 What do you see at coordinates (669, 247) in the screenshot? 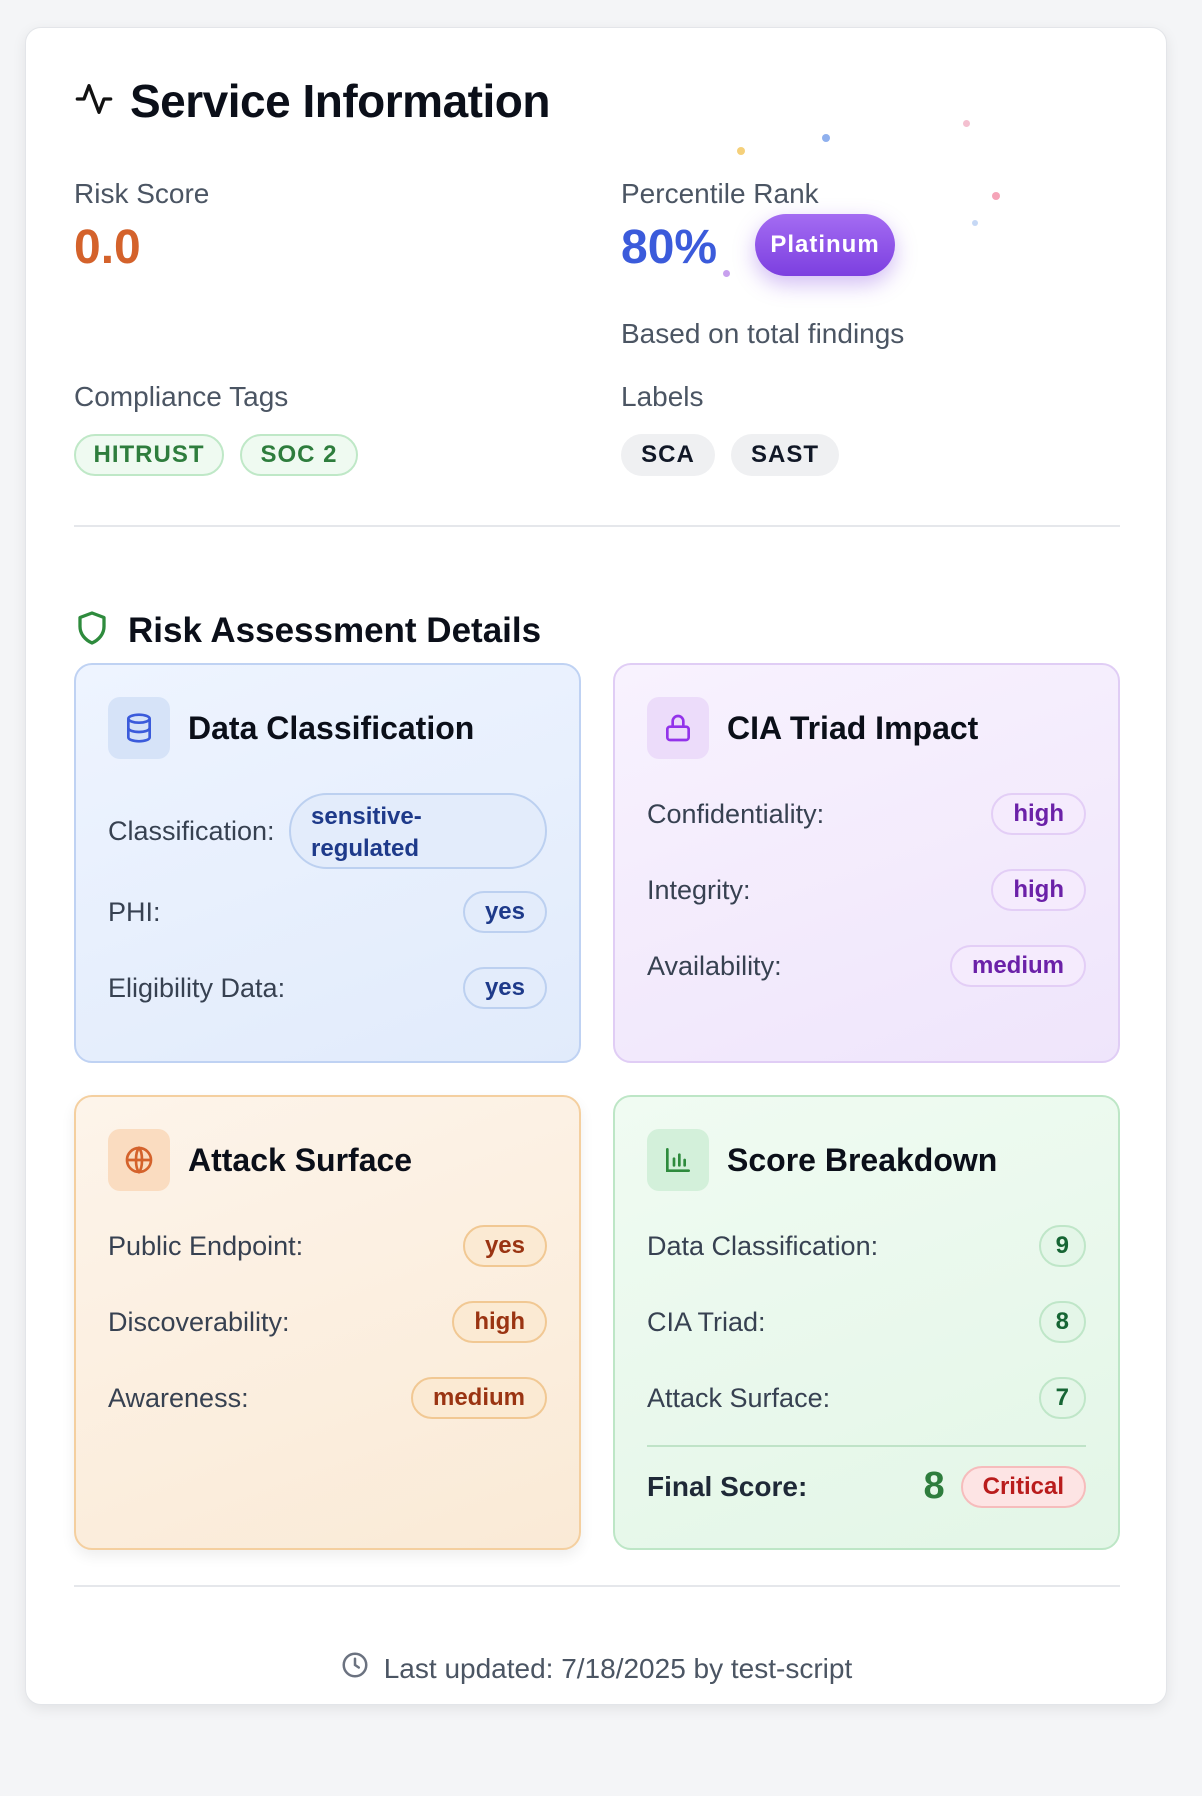
I see `percentile-value: 80%` at bounding box center [669, 247].